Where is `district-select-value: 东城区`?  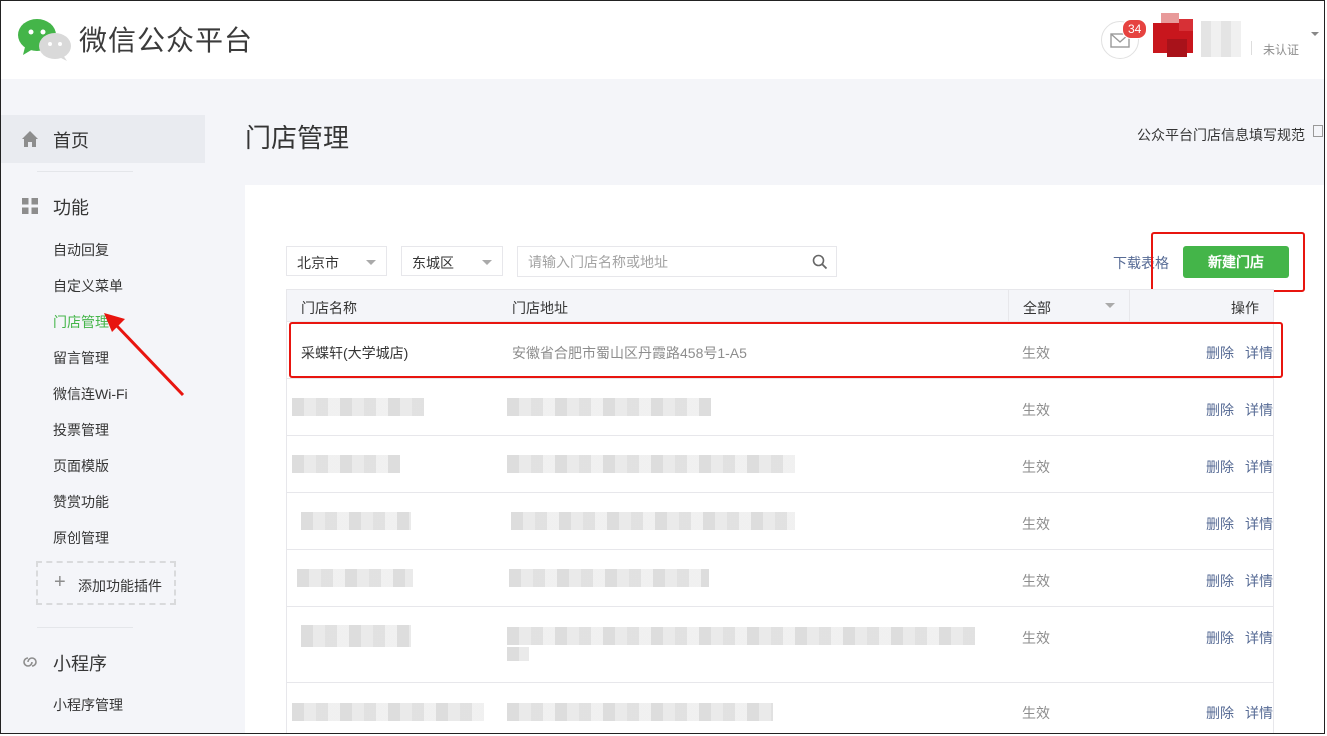 district-select-value: 东城区 is located at coordinates (433, 263).